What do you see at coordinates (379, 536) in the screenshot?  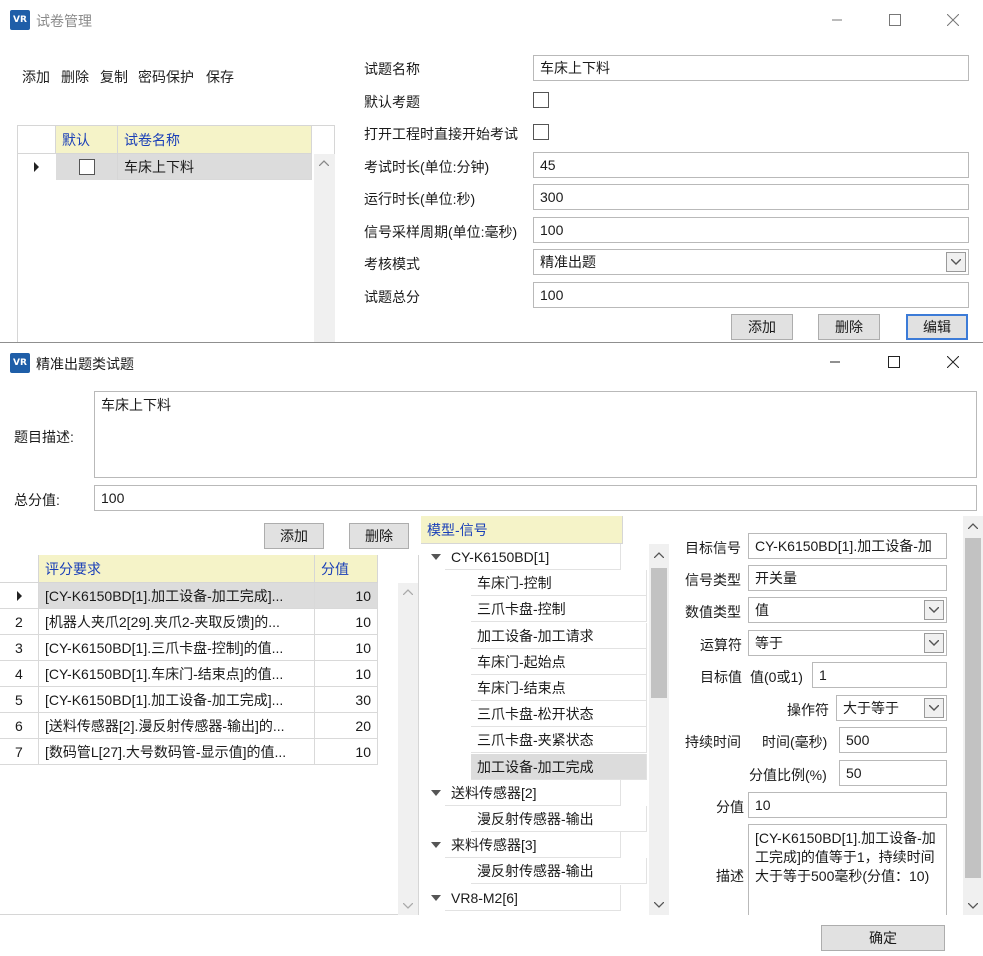 I see `delete-criterion-button: 删除` at bounding box center [379, 536].